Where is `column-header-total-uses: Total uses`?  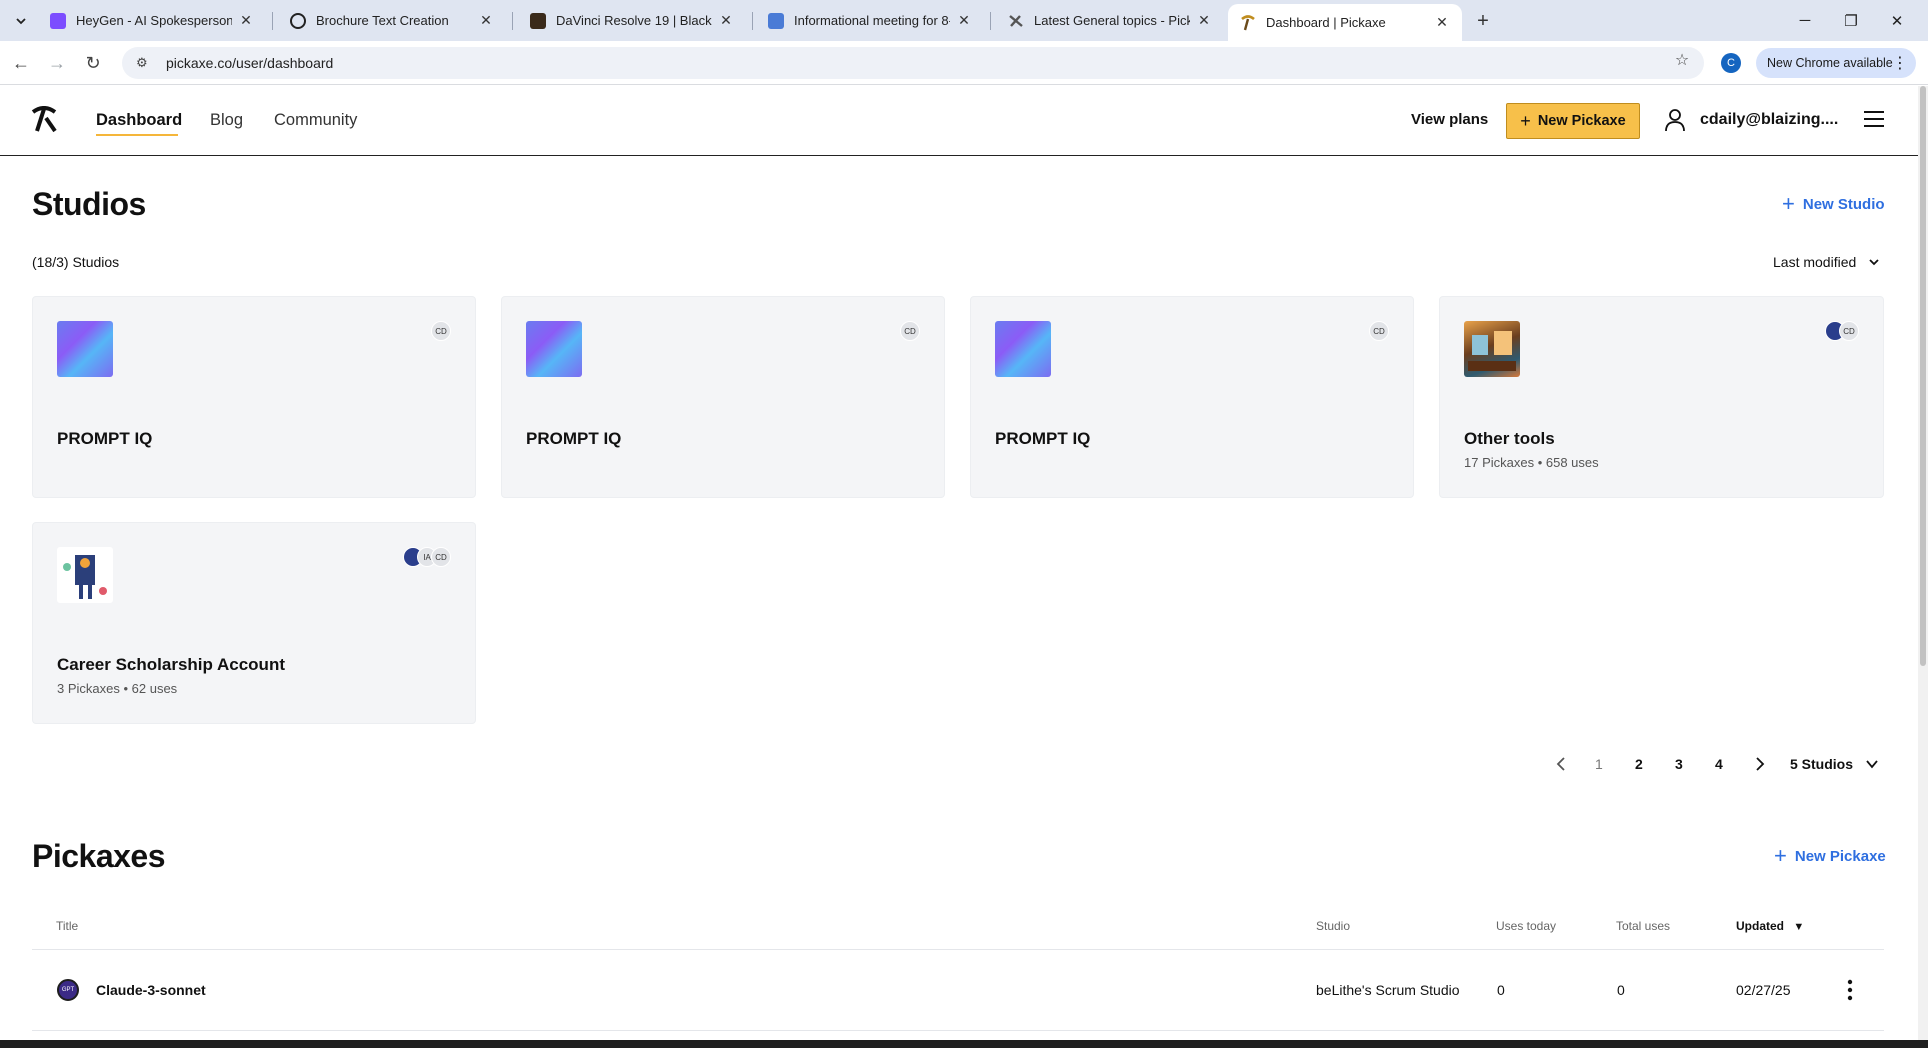
column-header-total-uses: Total uses is located at coordinates (1643, 926).